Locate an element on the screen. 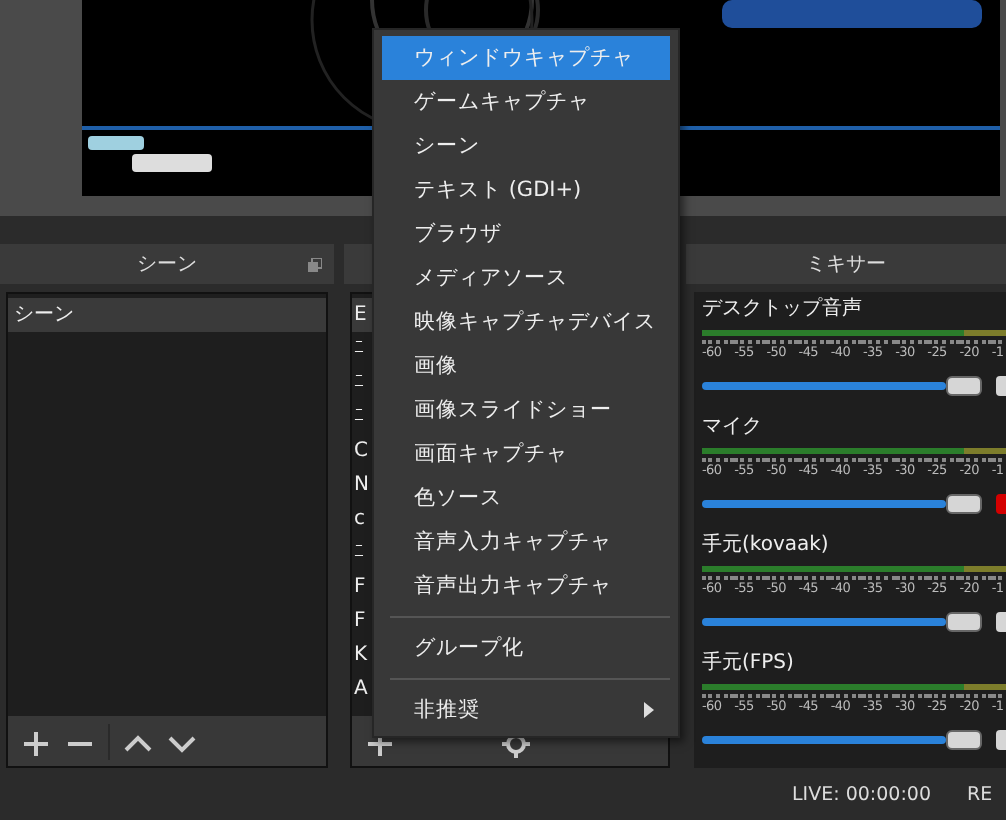 Image resolution: width=1006 pixels, height=820 pixels. dock-title: ミキサー is located at coordinates (846, 265).